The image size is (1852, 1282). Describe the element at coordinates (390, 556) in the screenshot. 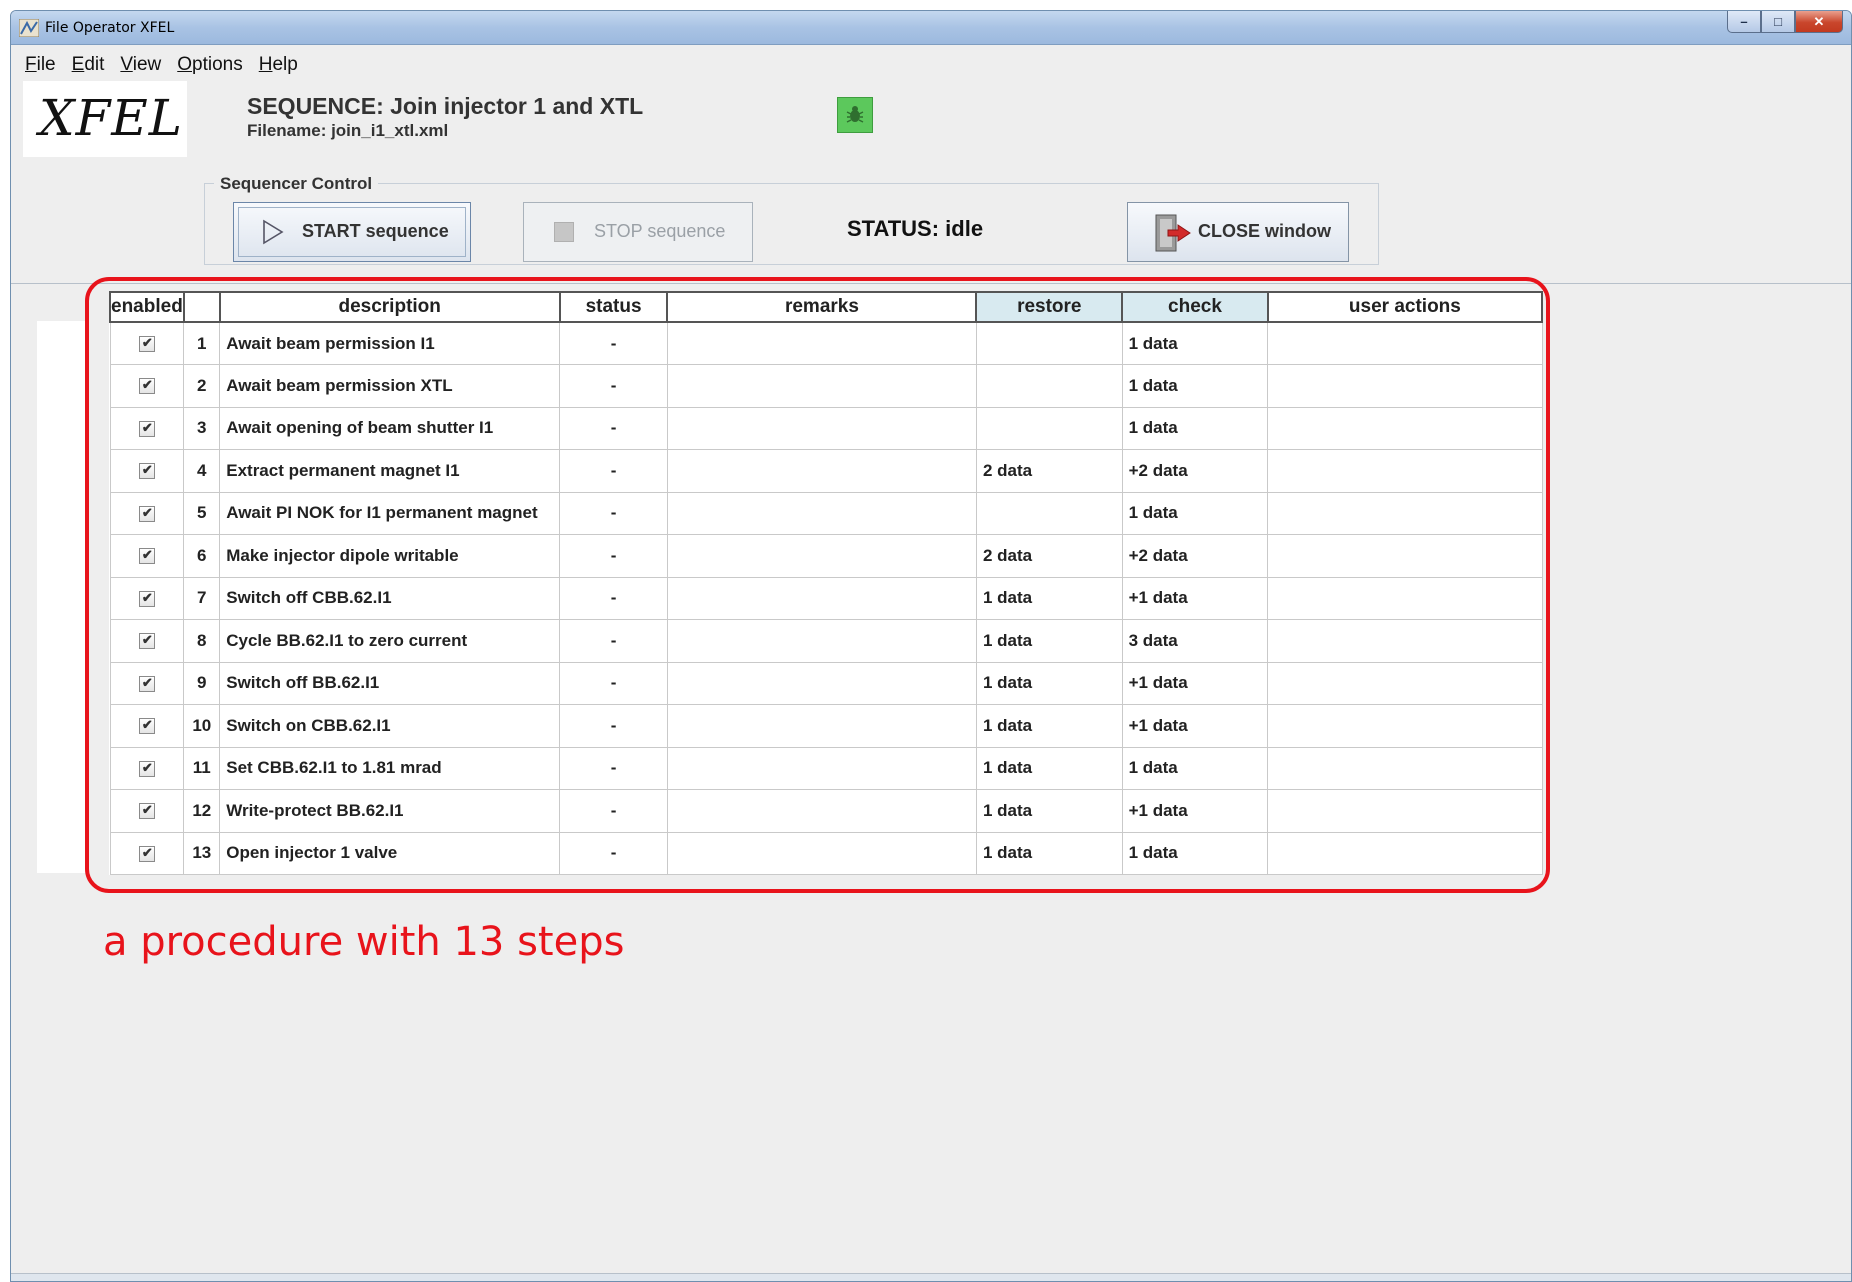

I see `description-cell: Make injector dipole writable` at that location.